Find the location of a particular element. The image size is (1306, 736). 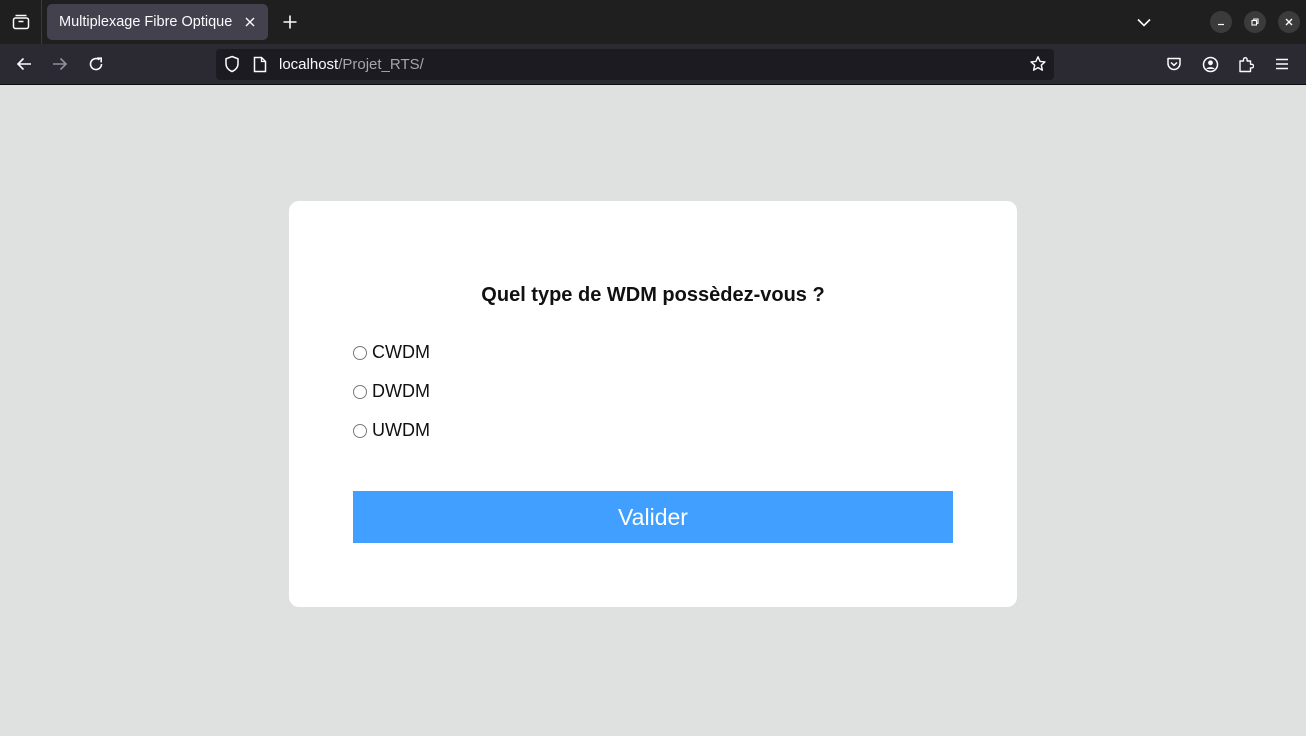

new-tab-button is located at coordinates (290, 22).